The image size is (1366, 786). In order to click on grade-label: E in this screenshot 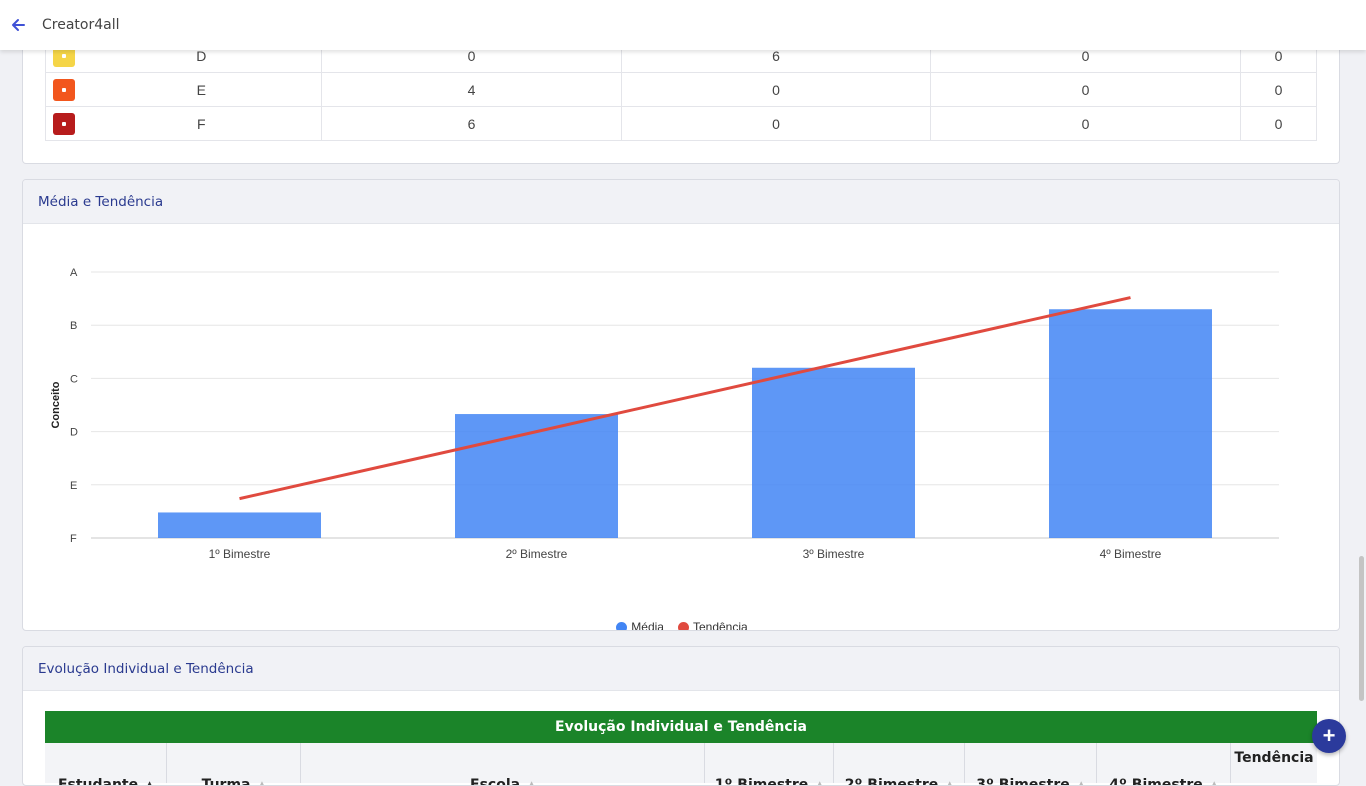, I will do `click(201, 89)`.